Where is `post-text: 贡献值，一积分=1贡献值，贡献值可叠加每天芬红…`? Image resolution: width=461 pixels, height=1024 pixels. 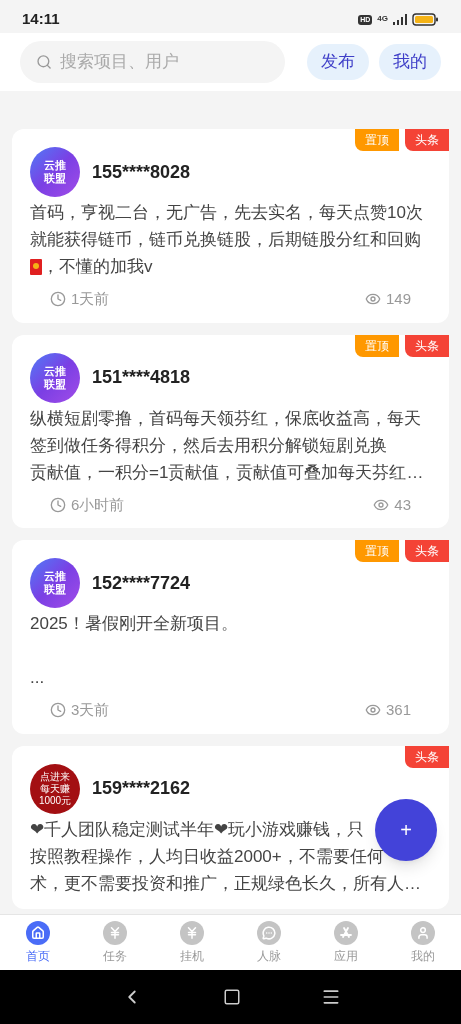 post-text: 贡献值，一积分=1贡献值，贡献值可叠加每天芬红… is located at coordinates (227, 472).